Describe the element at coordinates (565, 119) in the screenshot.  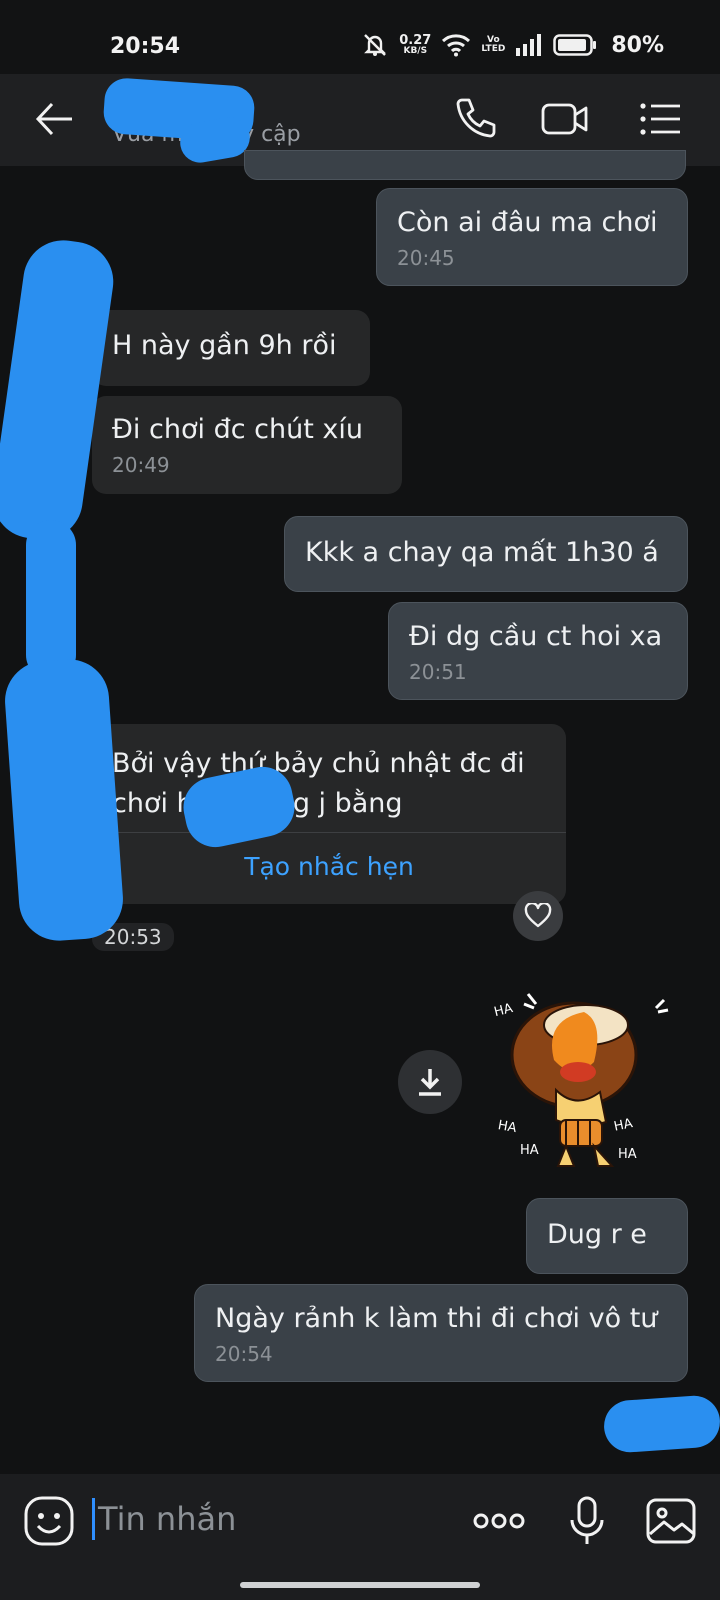
I see `video-call-icon` at that location.